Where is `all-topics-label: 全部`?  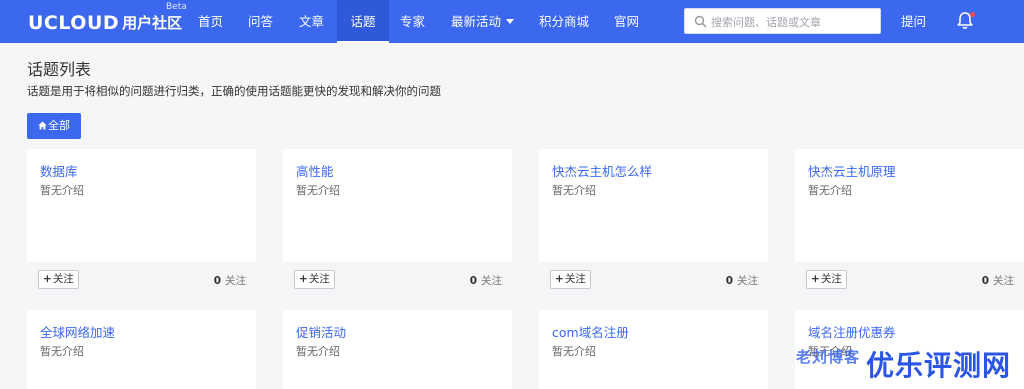
all-topics-label: 全部 is located at coordinates (59, 125).